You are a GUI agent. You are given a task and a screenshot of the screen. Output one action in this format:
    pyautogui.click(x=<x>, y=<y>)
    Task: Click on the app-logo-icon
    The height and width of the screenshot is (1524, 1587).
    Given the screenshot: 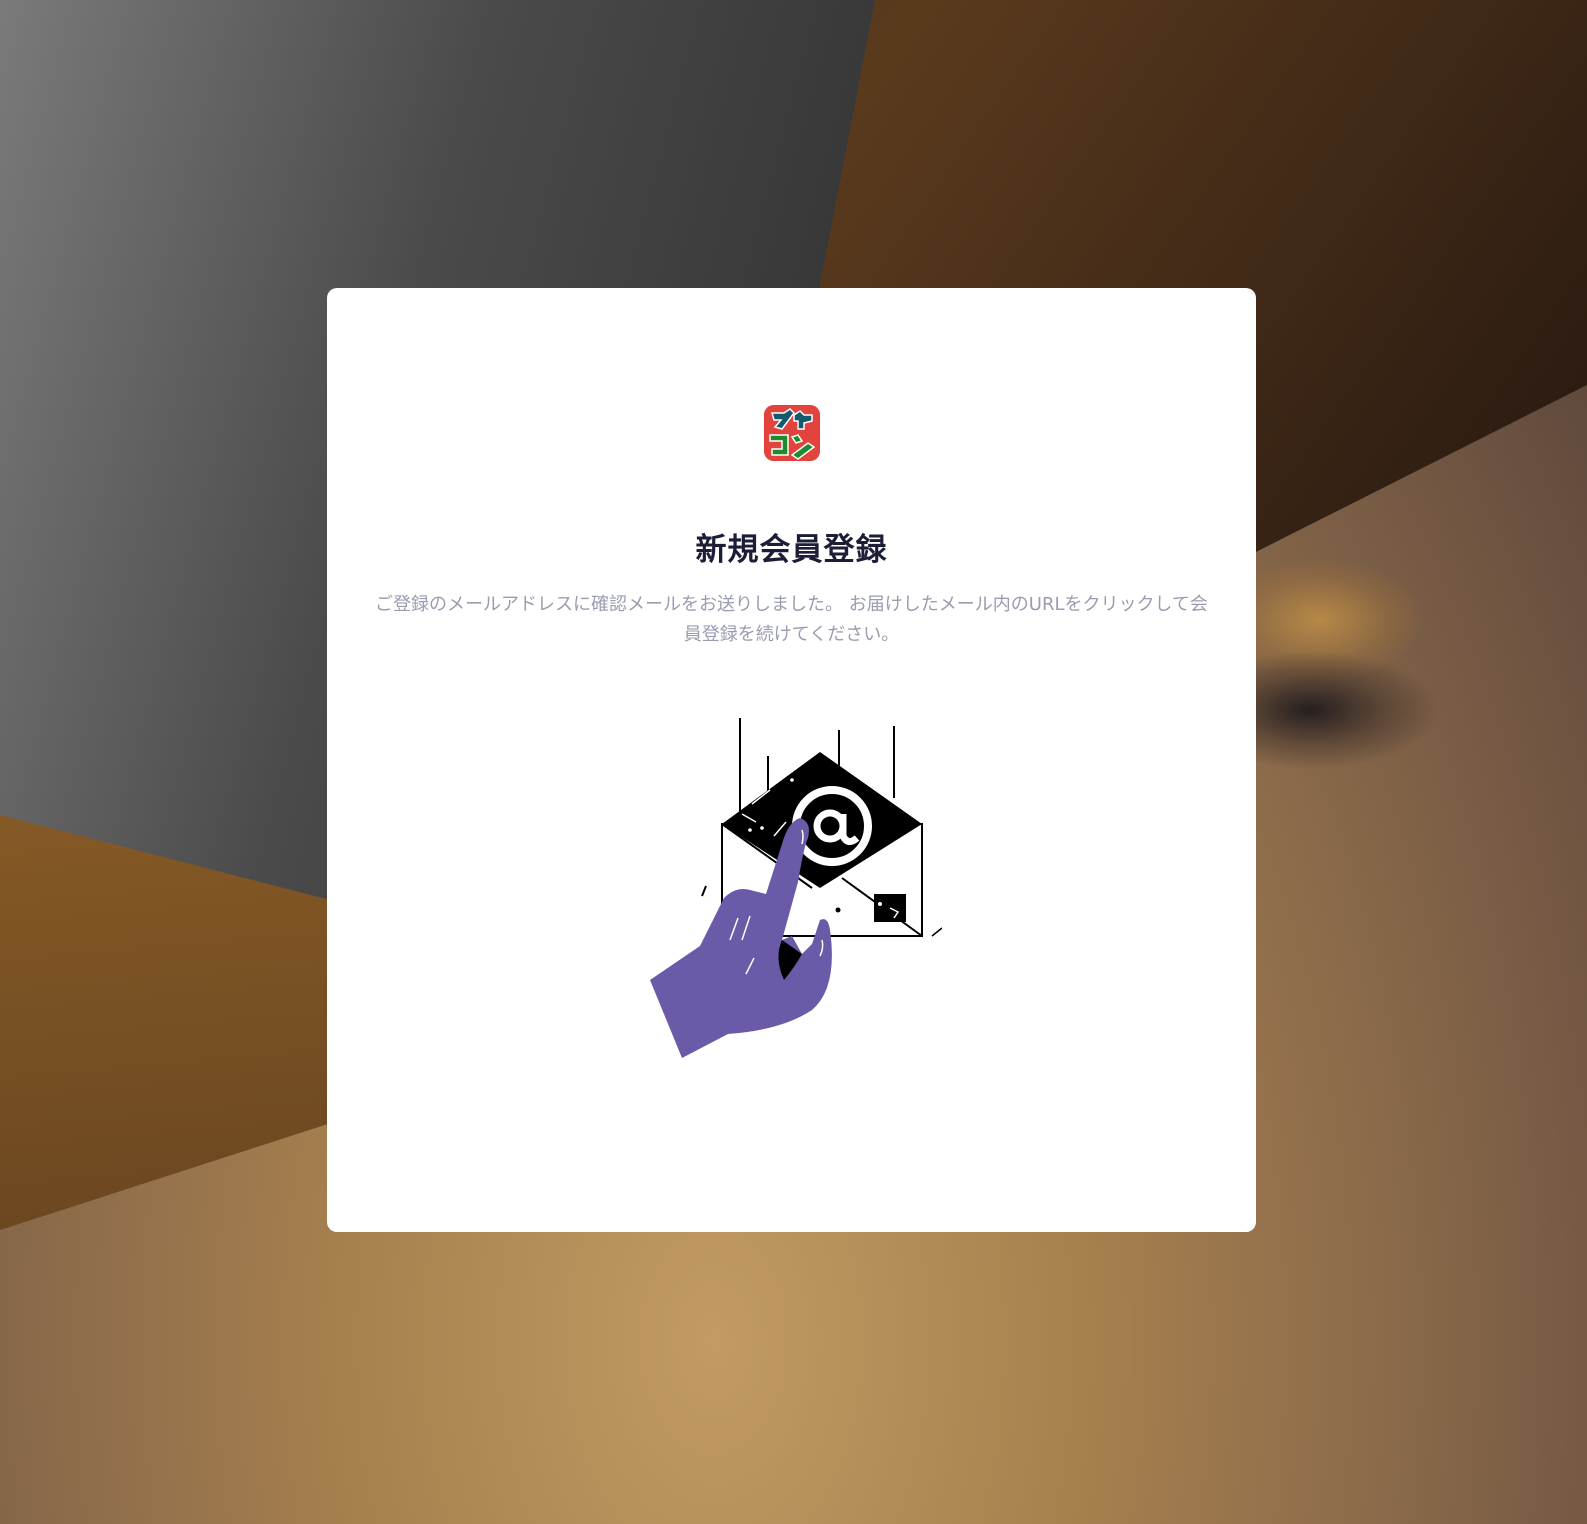 What is the action you would take?
    pyautogui.click(x=792, y=433)
    